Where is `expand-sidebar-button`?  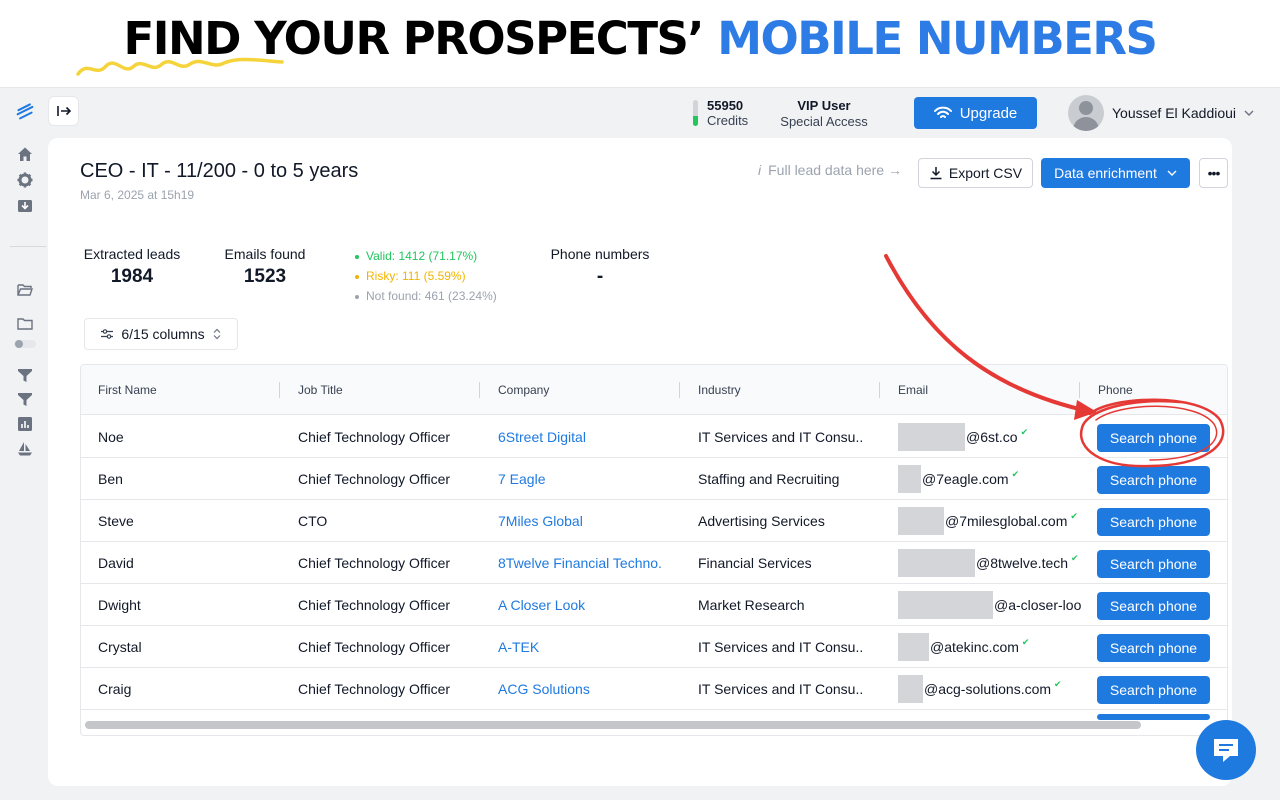
expand-sidebar-button is located at coordinates (63, 111).